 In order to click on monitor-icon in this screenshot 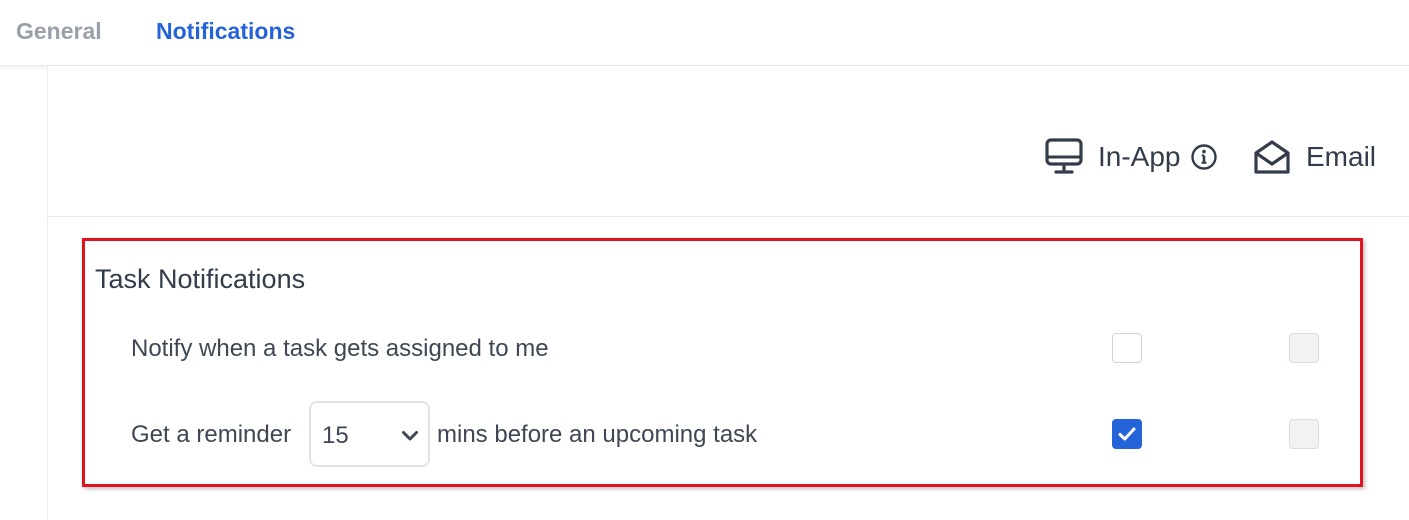, I will do `click(1064, 157)`.